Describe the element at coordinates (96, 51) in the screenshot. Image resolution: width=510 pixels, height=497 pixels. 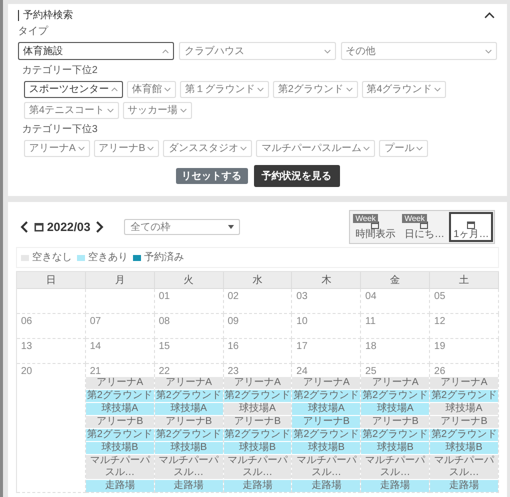
I see `type-dropdown: 体育施設` at that location.